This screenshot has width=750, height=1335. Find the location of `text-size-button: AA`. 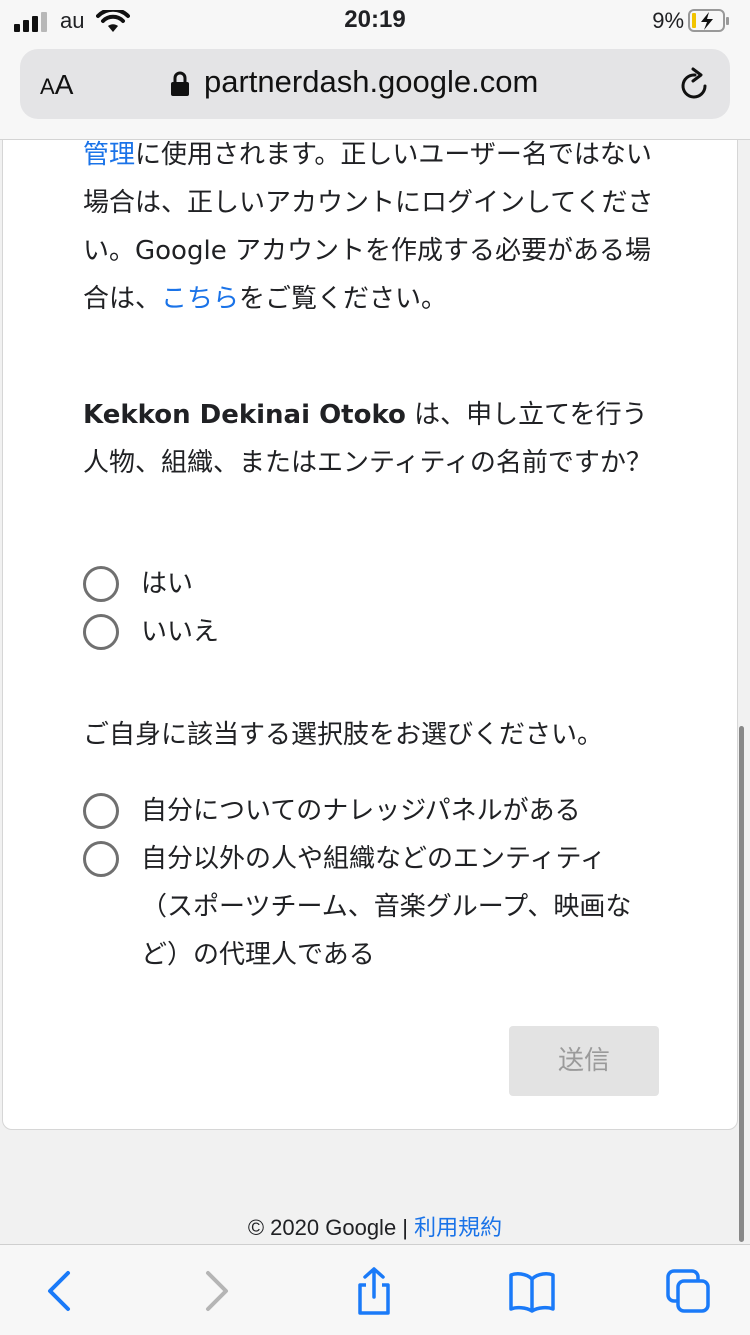

text-size-button: AA is located at coordinates (56, 85).